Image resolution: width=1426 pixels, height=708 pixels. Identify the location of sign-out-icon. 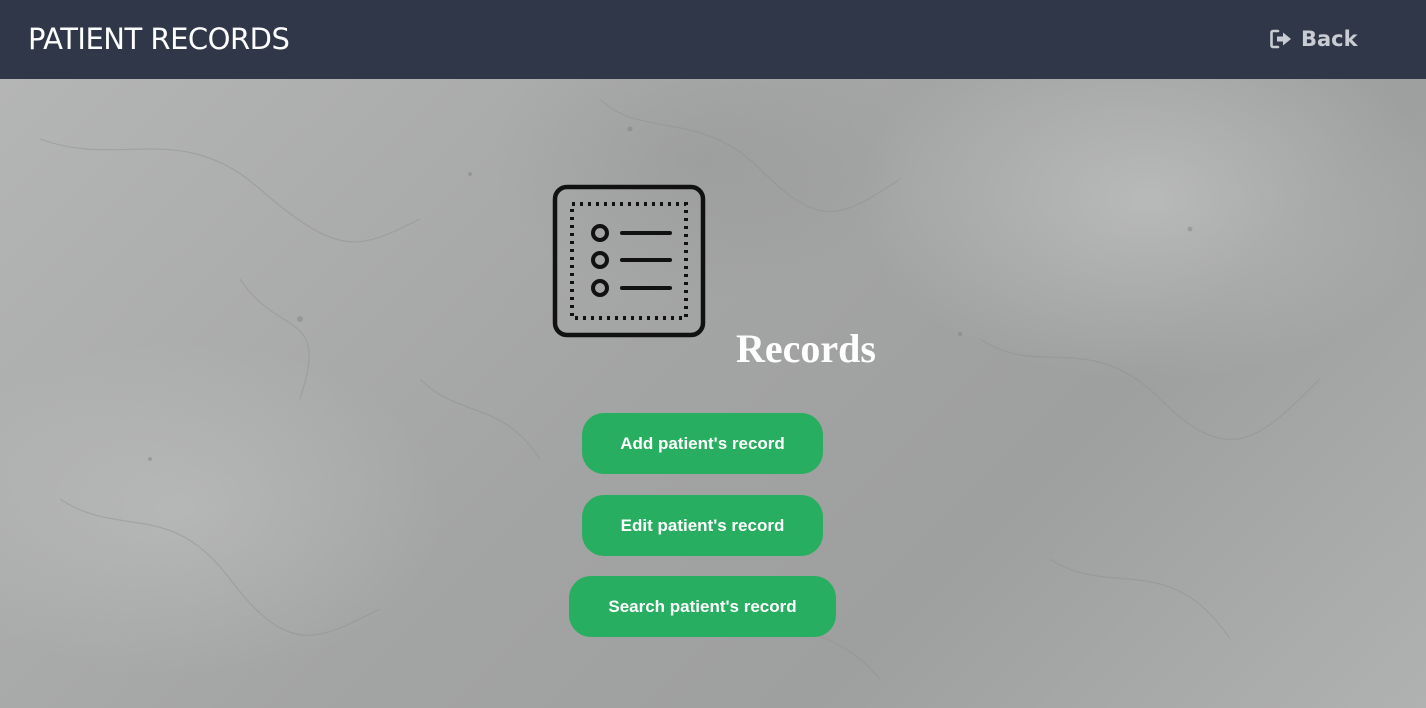
(1281, 39).